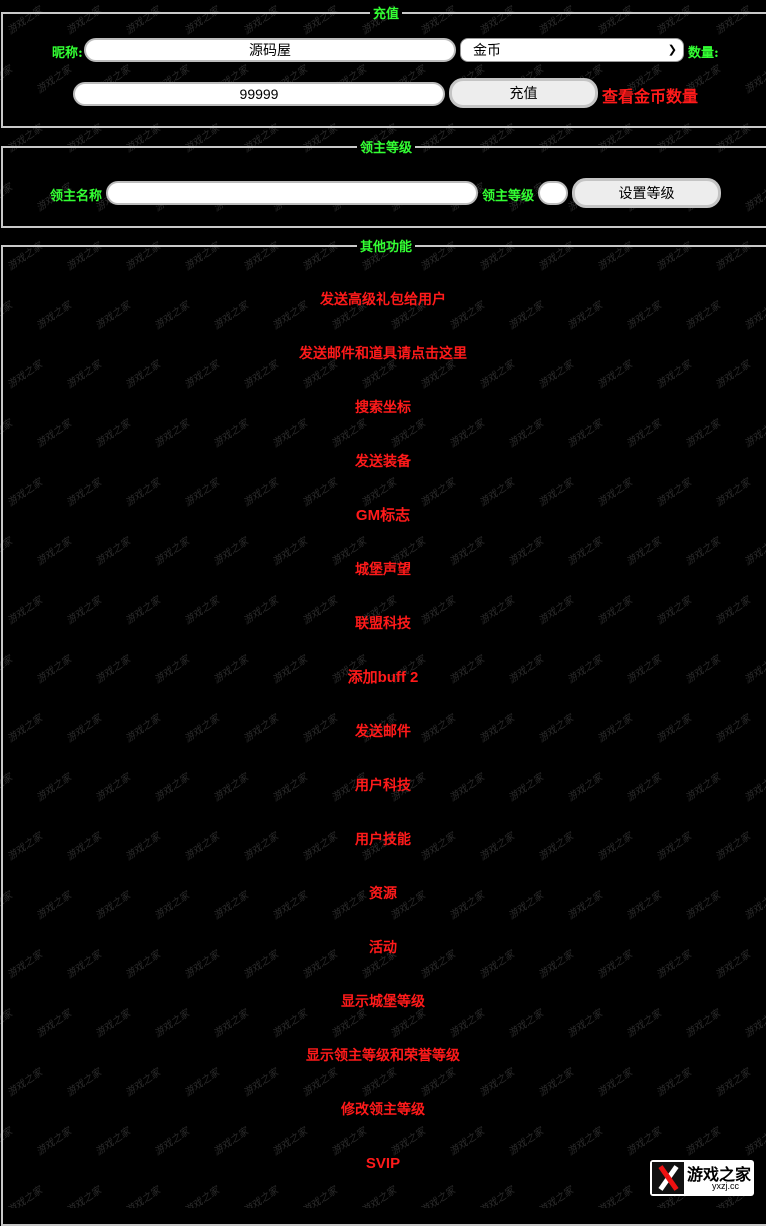 The image size is (766, 1226). Describe the element at coordinates (702, 1178) in the screenshot. I see `site-logo: 游戏之家 yxzj.cc` at that location.